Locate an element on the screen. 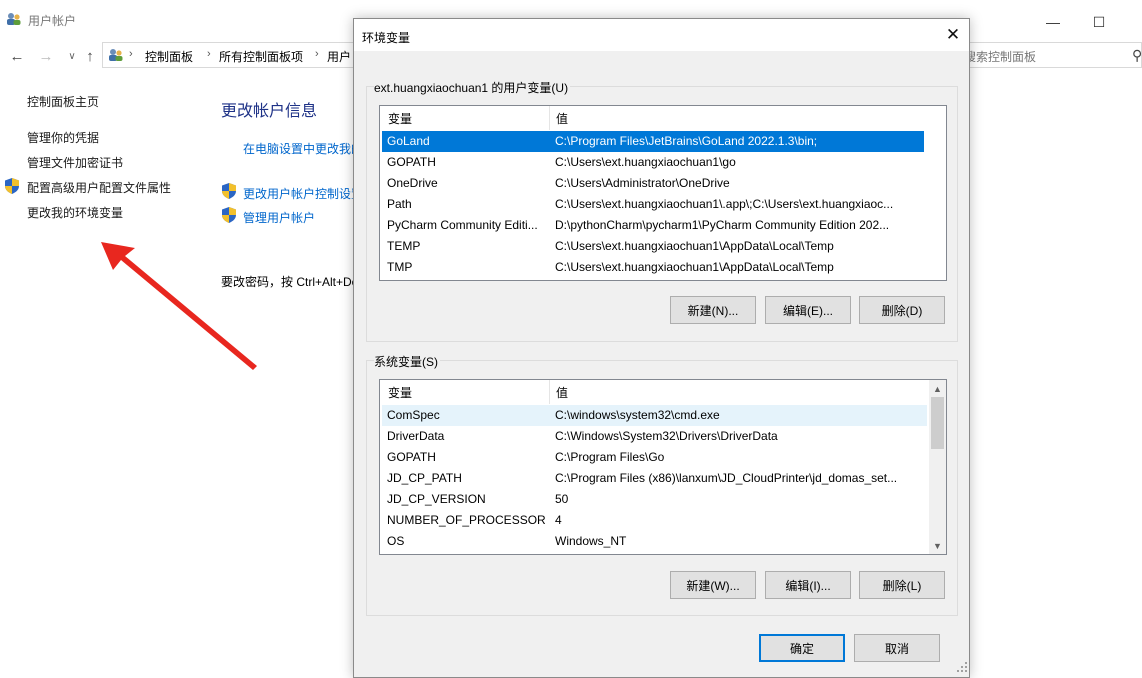  sidebar-link-env-vars: 更改我的环境变量 is located at coordinates (75, 212).